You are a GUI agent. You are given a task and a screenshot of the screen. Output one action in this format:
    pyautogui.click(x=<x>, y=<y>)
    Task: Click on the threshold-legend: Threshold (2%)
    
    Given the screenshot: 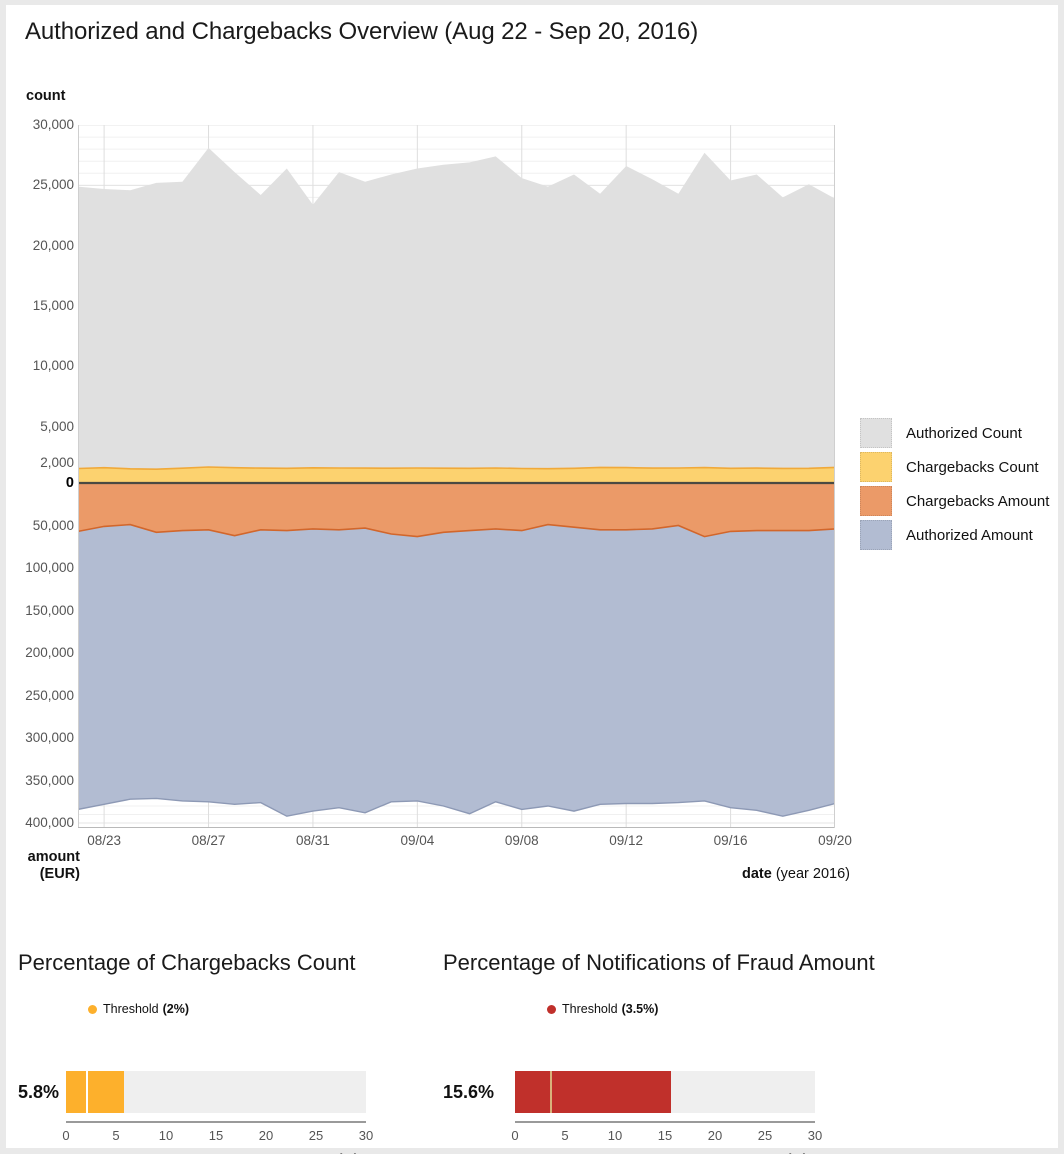 What is the action you would take?
    pyautogui.click(x=138, y=1009)
    